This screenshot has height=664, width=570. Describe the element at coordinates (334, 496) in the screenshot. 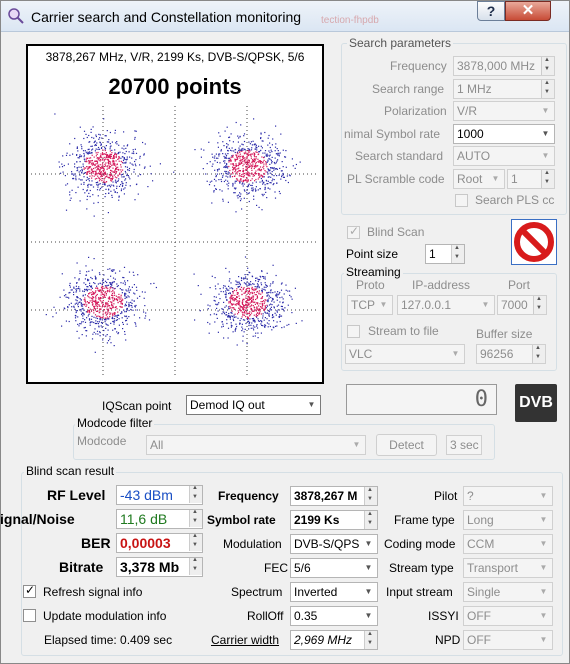

I see `result-frequency-spinbox: 3878,267 M` at that location.